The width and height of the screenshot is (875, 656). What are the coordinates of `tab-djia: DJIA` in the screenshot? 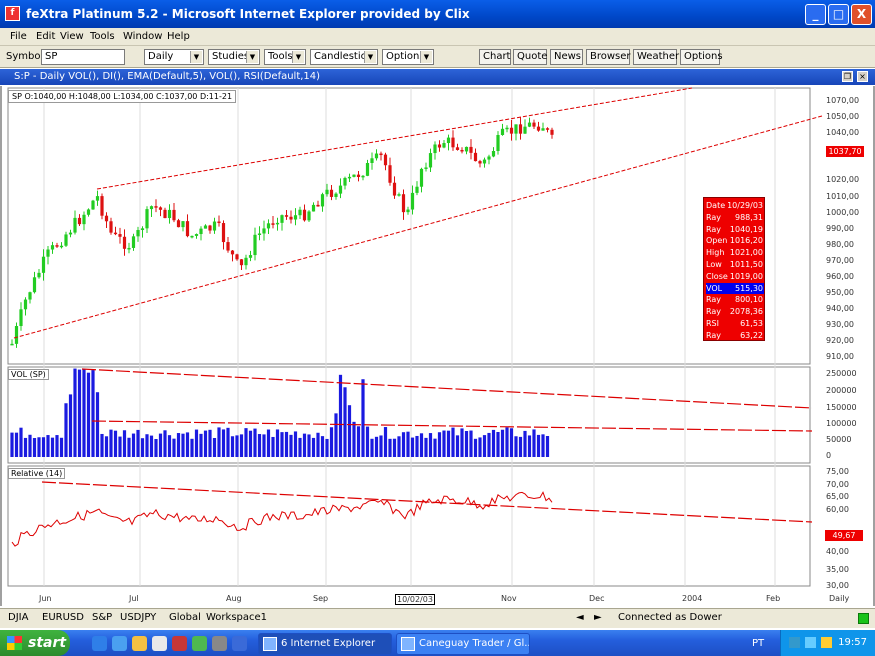 It's located at (18, 617).